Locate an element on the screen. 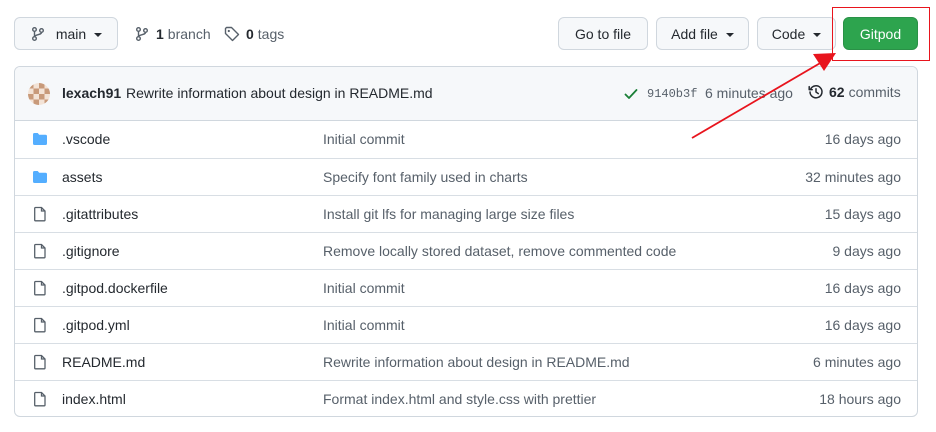 The image size is (936, 432). commits-link: 62 commits is located at coordinates (854, 92).